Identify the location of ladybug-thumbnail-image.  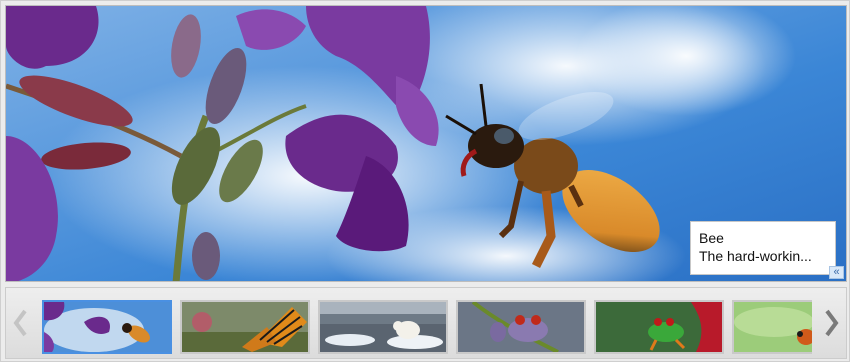
(773, 327).